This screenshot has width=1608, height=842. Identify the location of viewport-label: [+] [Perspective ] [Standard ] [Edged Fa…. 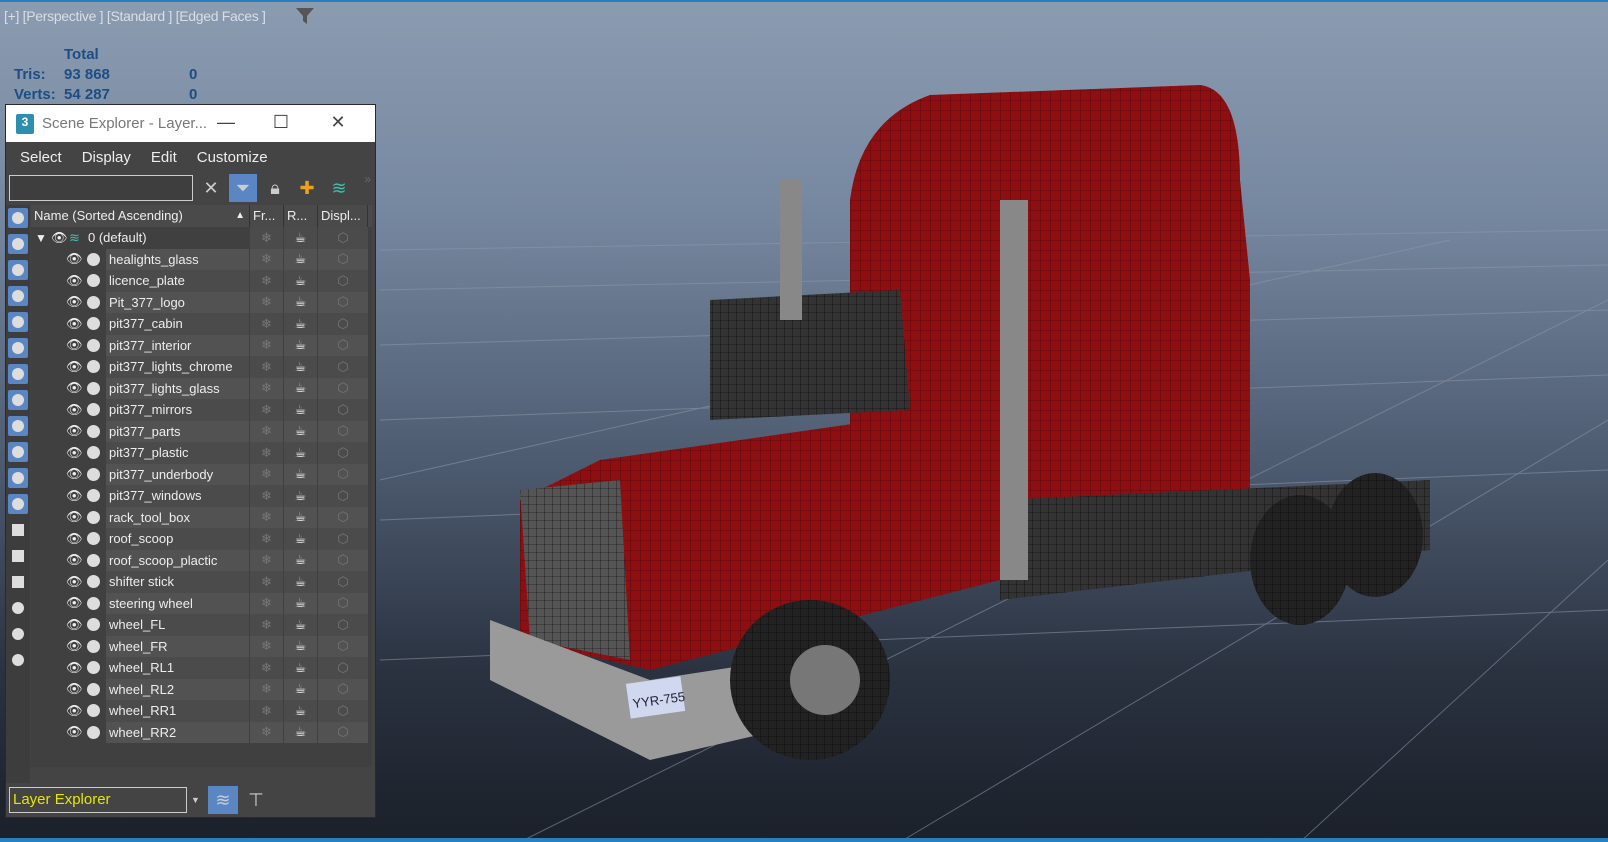
(135, 16).